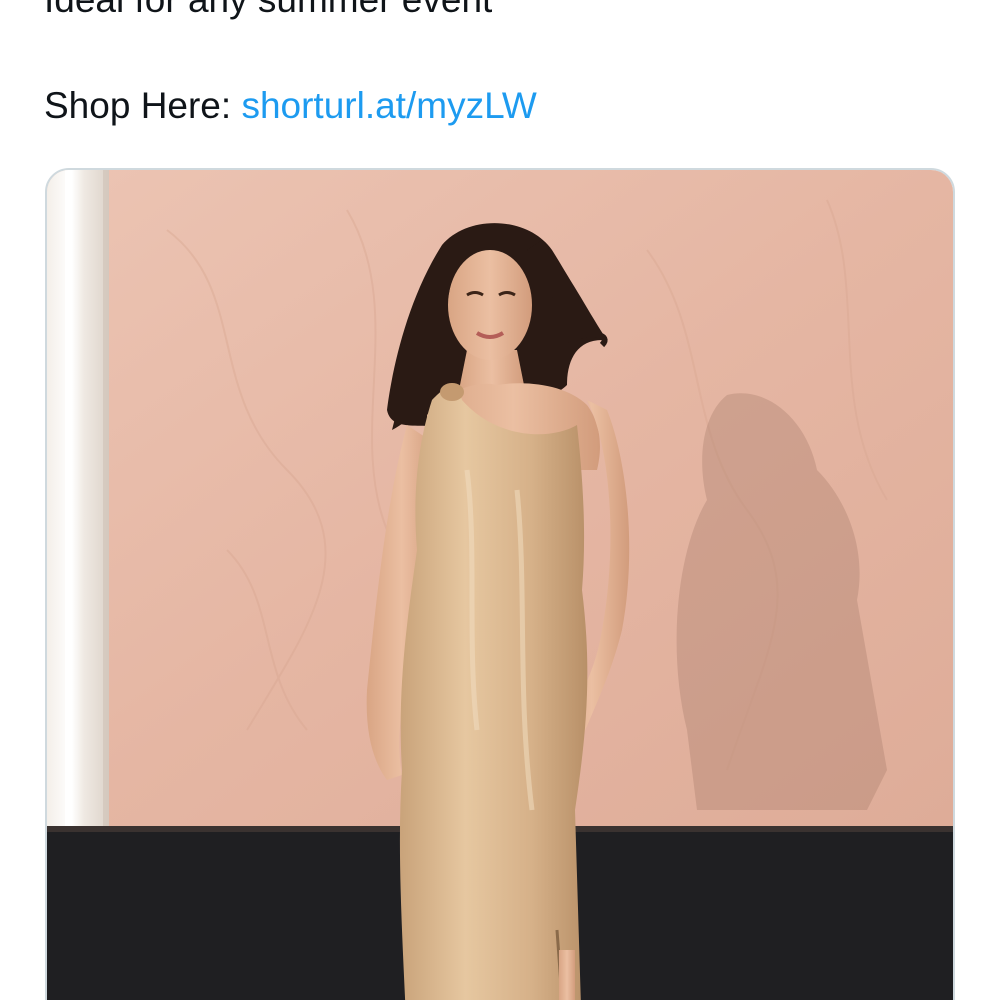 The image size is (1000, 1000). What do you see at coordinates (388, 105) in the screenshot?
I see `shop-link: shorturl.at/myzLW` at bounding box center [388, 105].